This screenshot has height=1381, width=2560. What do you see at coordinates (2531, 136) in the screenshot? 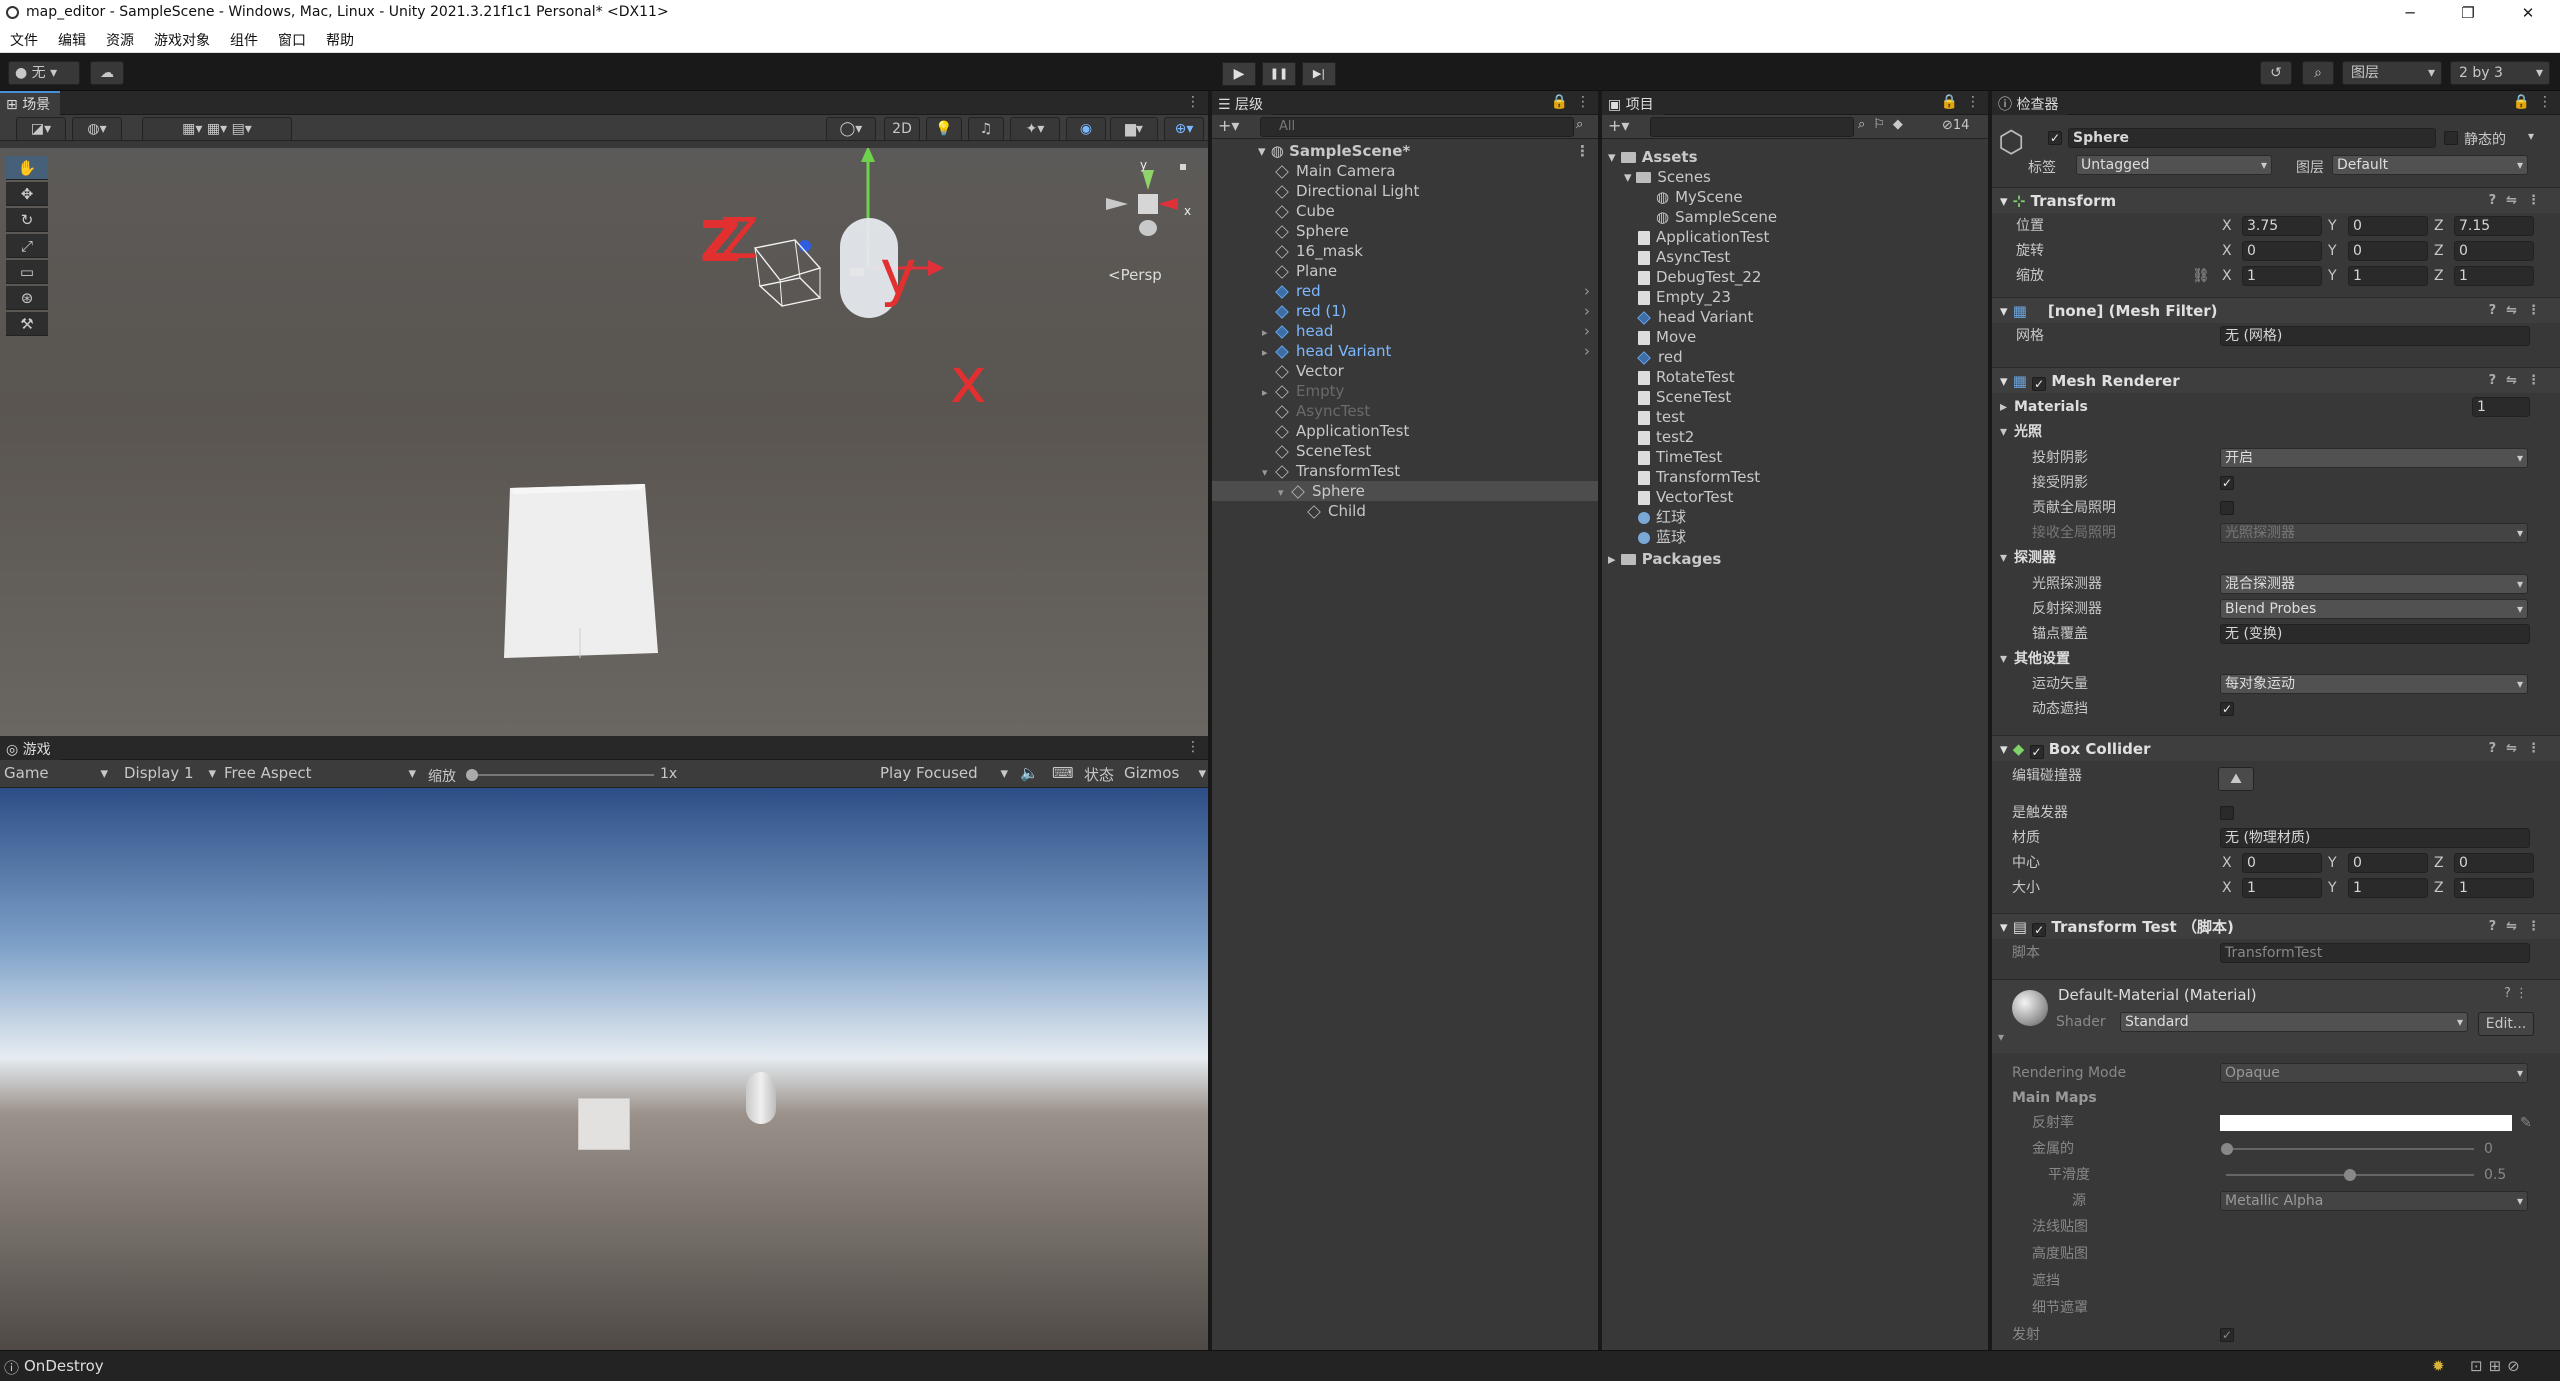
I see `static-dropdown-icon: ▾` at bounding box center [2531, 136].